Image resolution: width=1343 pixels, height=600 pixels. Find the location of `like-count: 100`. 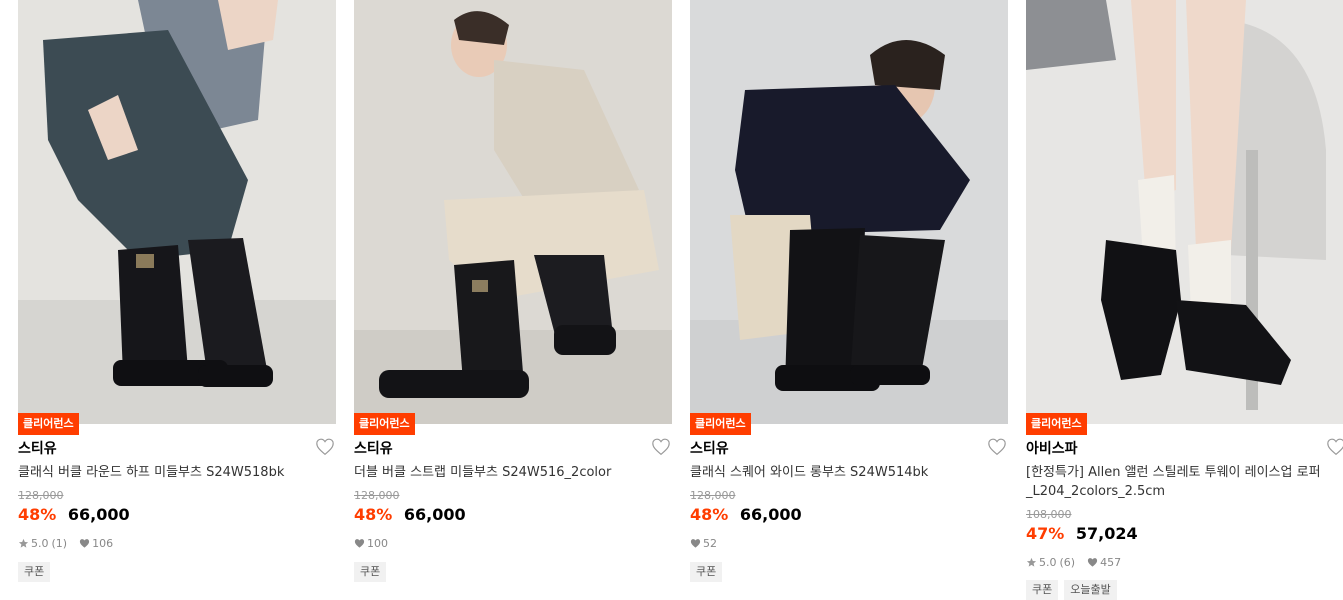

like-count: 100 is located at coordinates (377, 543).